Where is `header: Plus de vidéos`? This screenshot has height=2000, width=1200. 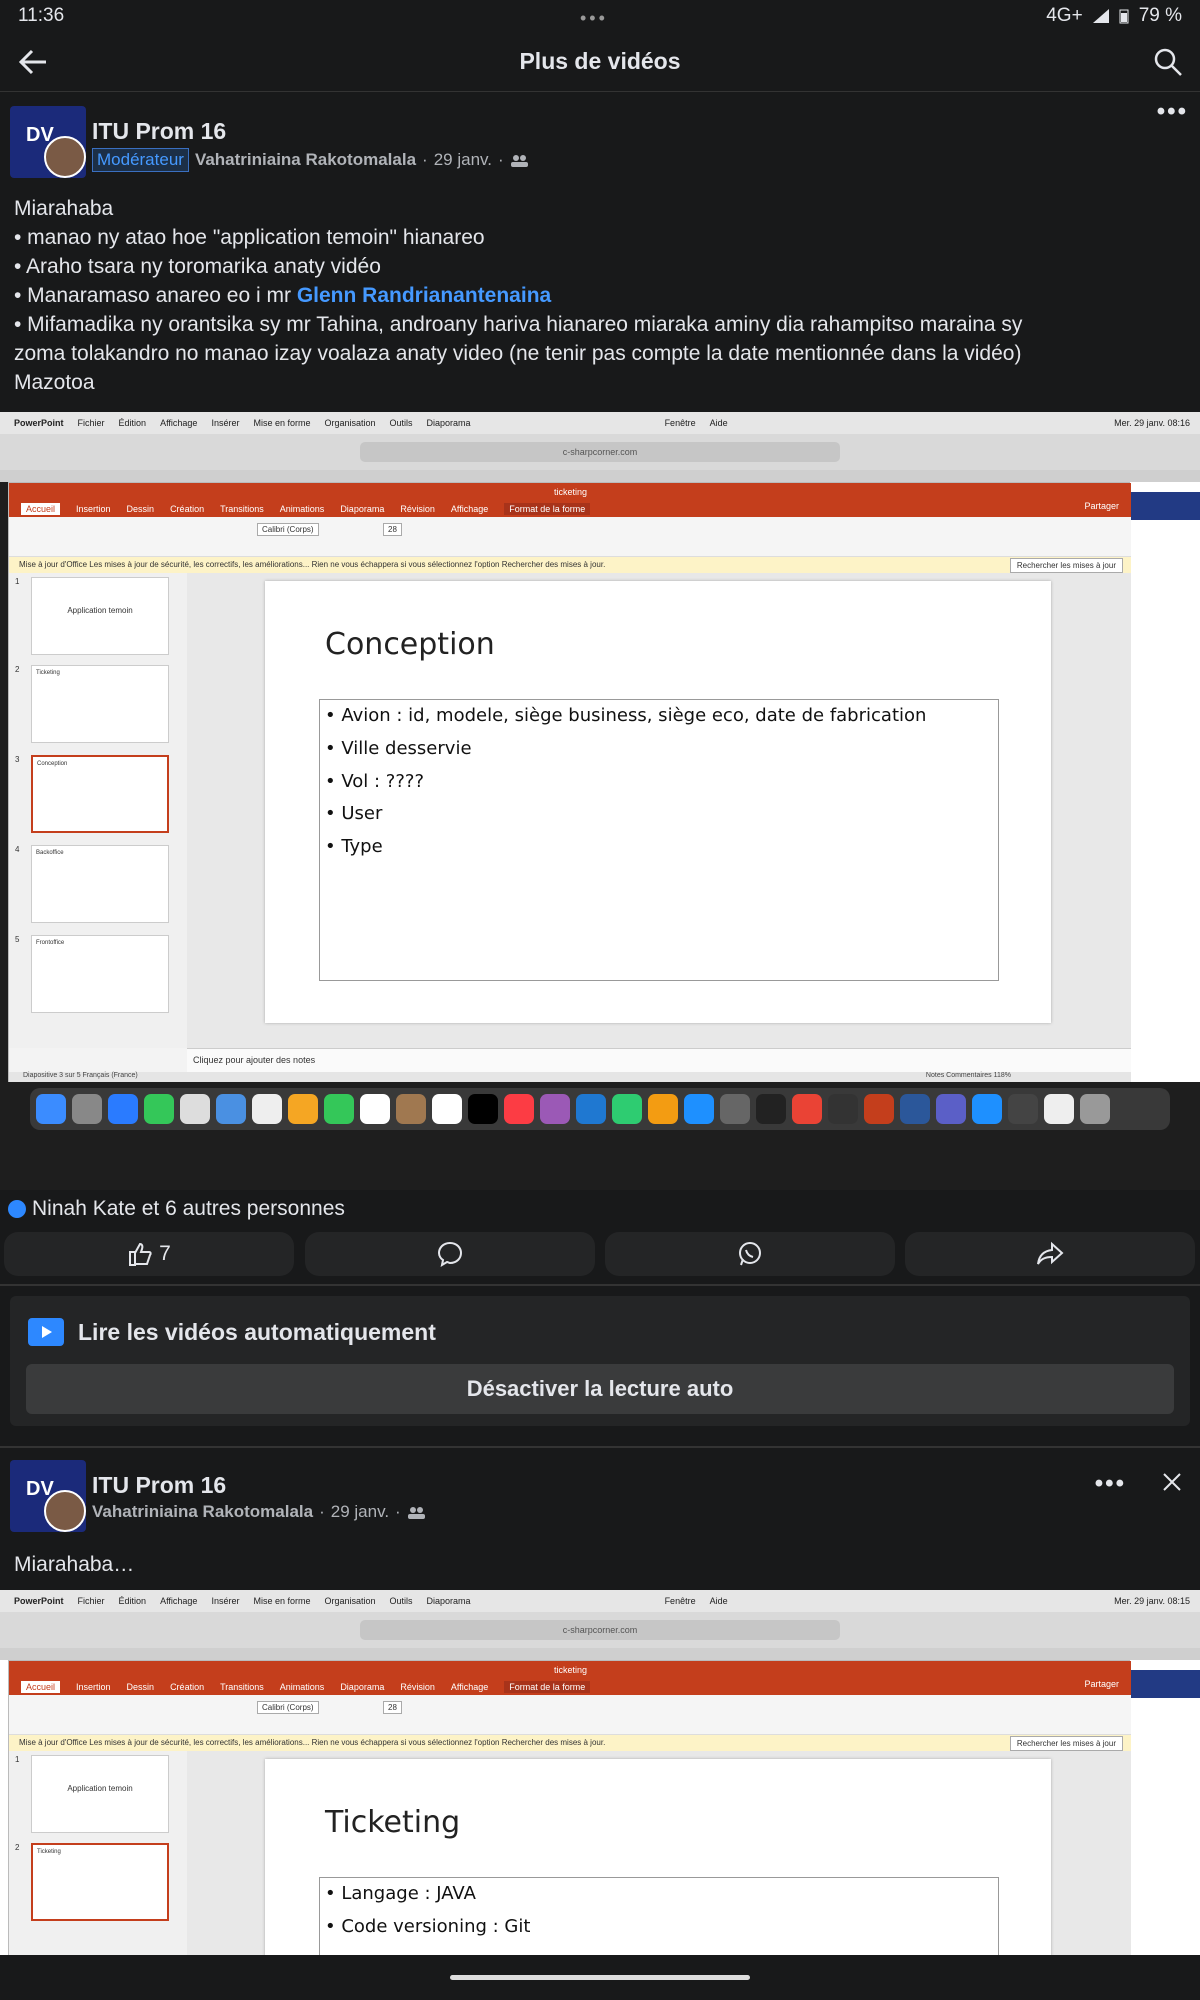 header: Plus de vidéos is located at coordinates (600, 62).